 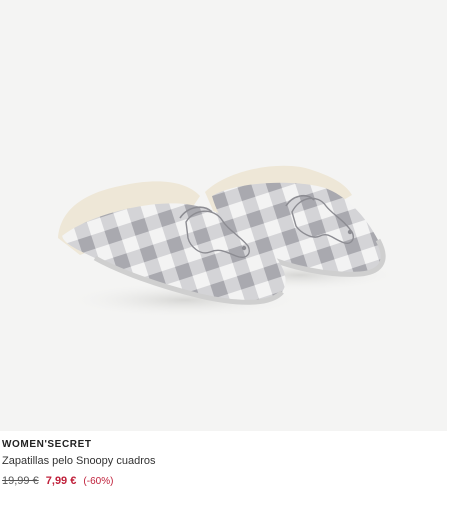 What do you see at coordinates (20, 481) in the screenshot?
I see `old-price: 19,99 €` at bounding box center [20, 481].